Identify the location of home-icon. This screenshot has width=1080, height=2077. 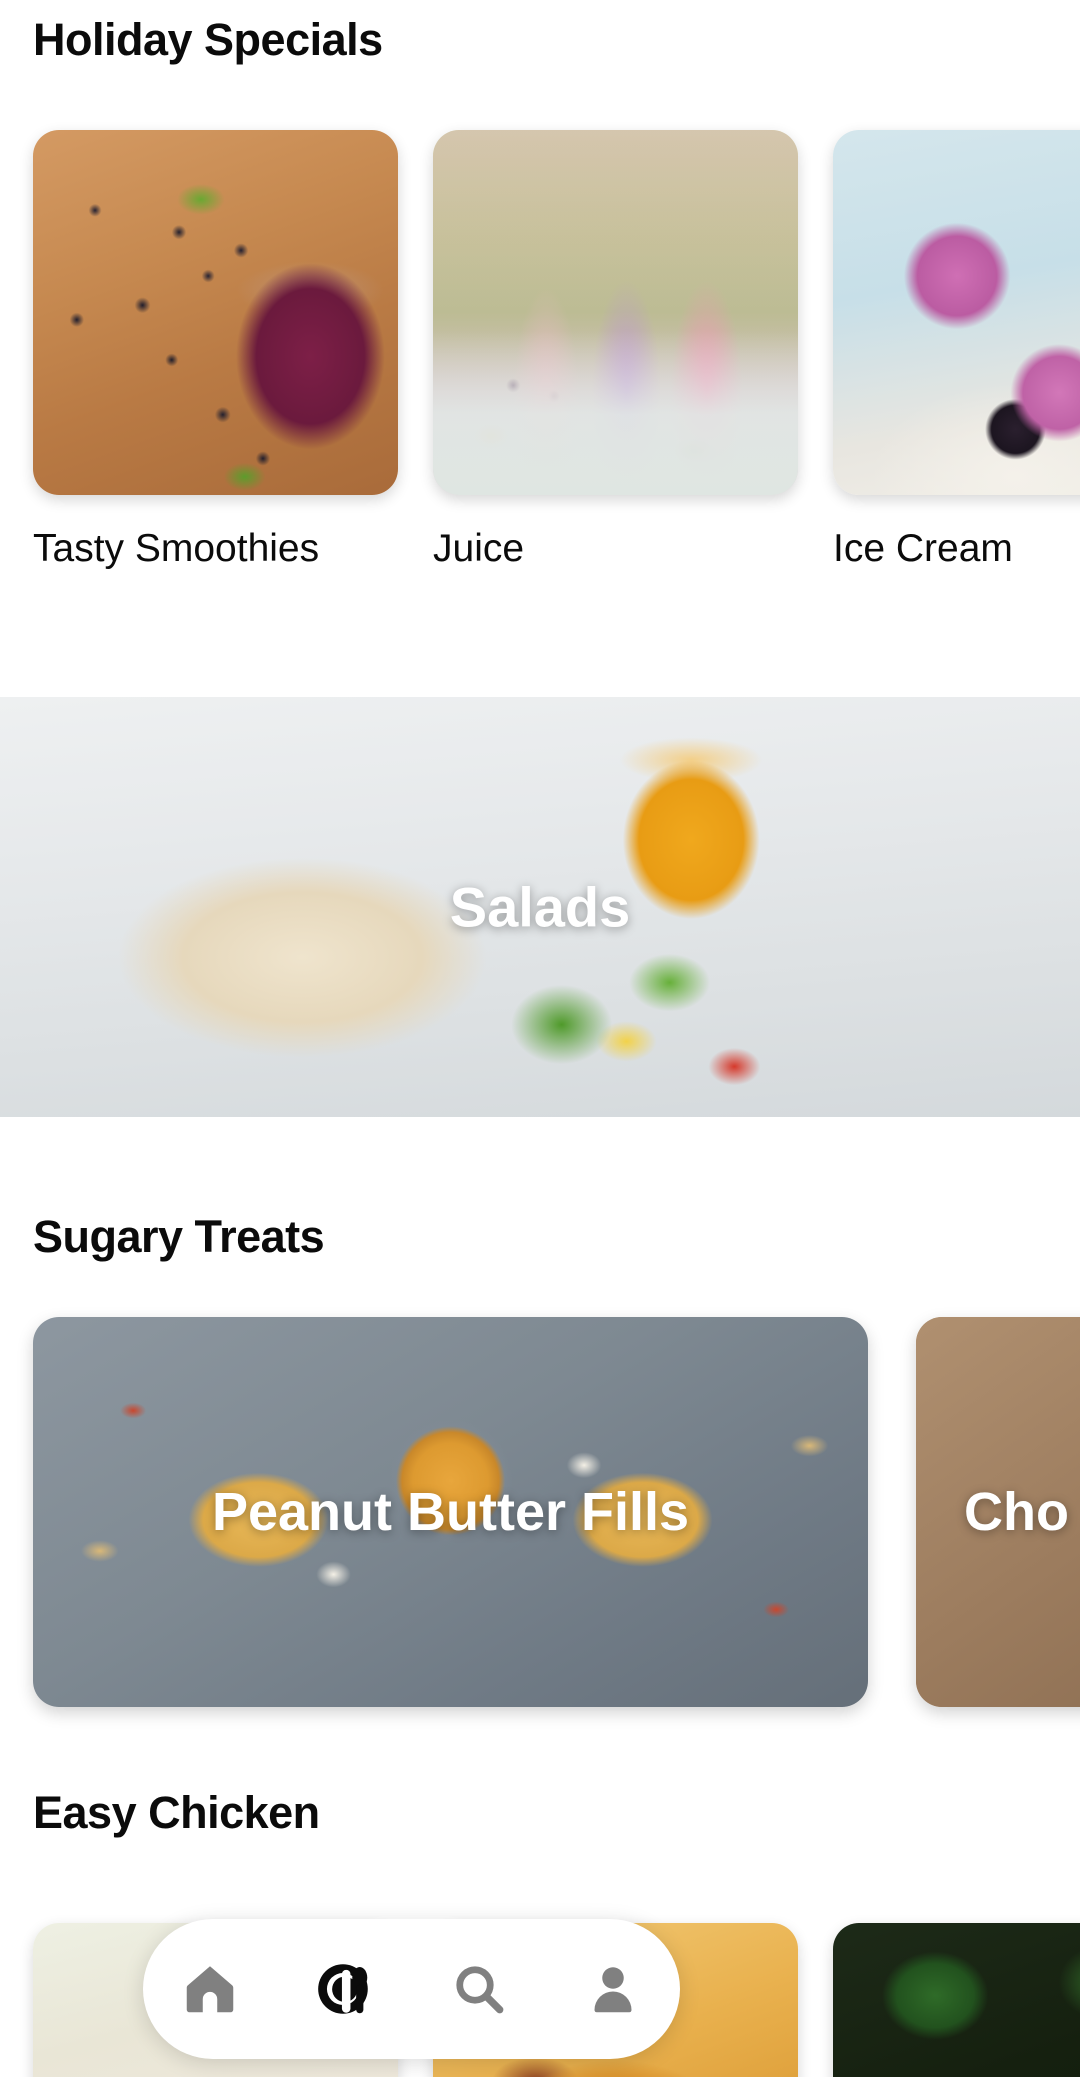
(210, 1989).